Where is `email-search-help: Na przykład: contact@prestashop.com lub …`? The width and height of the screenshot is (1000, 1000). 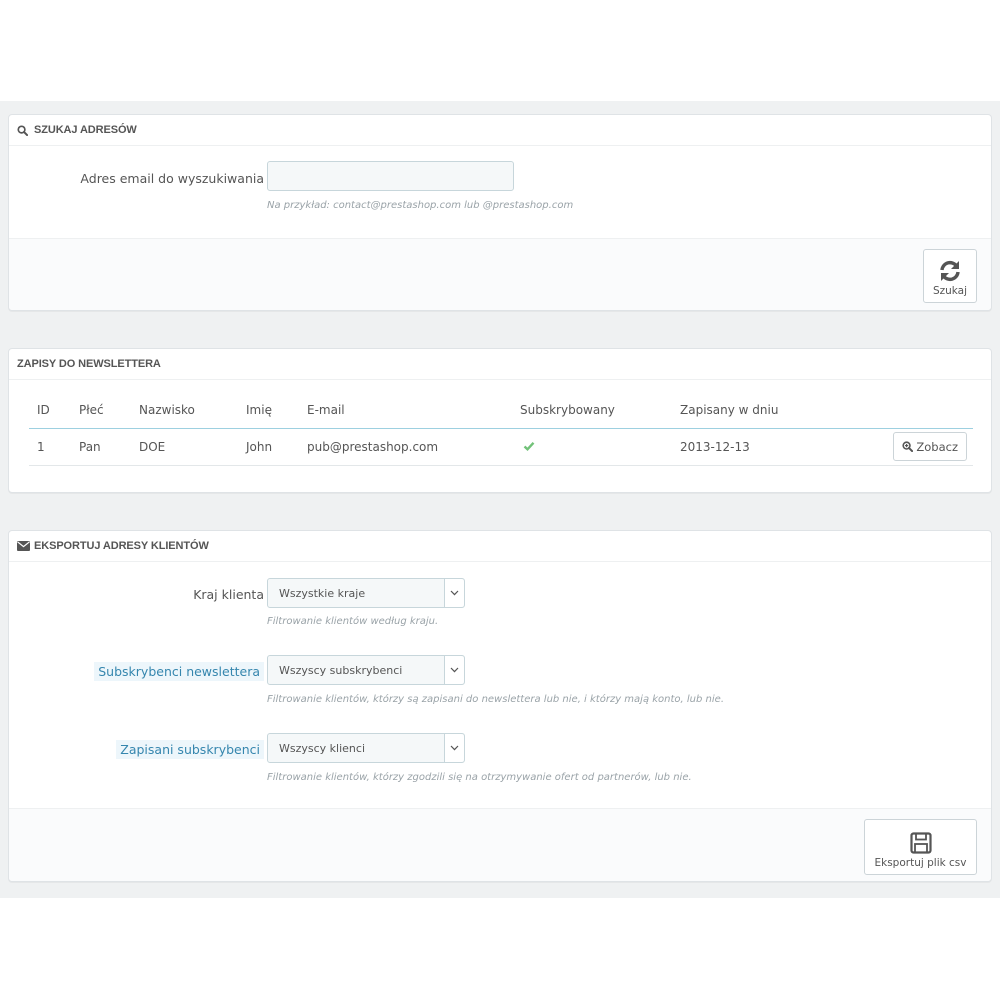
email-search-help: Na przykład: contact@prestashop.com lub … is located at coordinates (420, 205).